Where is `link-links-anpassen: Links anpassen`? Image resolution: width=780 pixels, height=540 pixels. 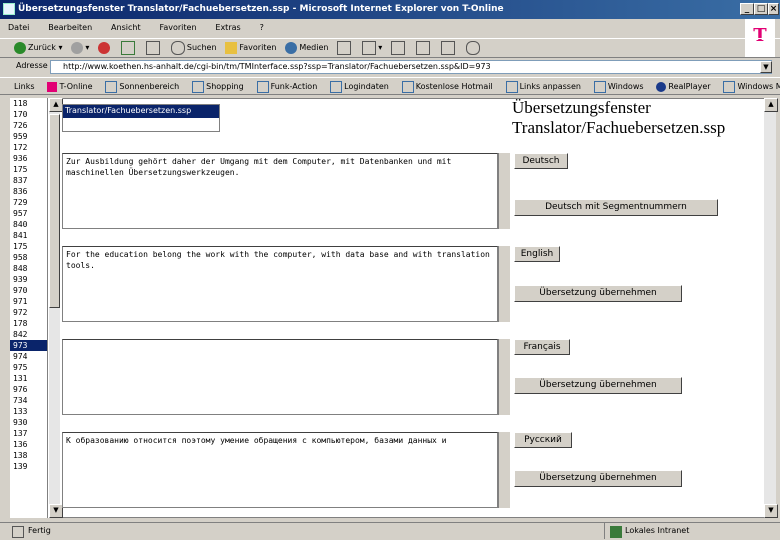
link-links-anpassen: Links anpassen is located at coordinates (543, 86).